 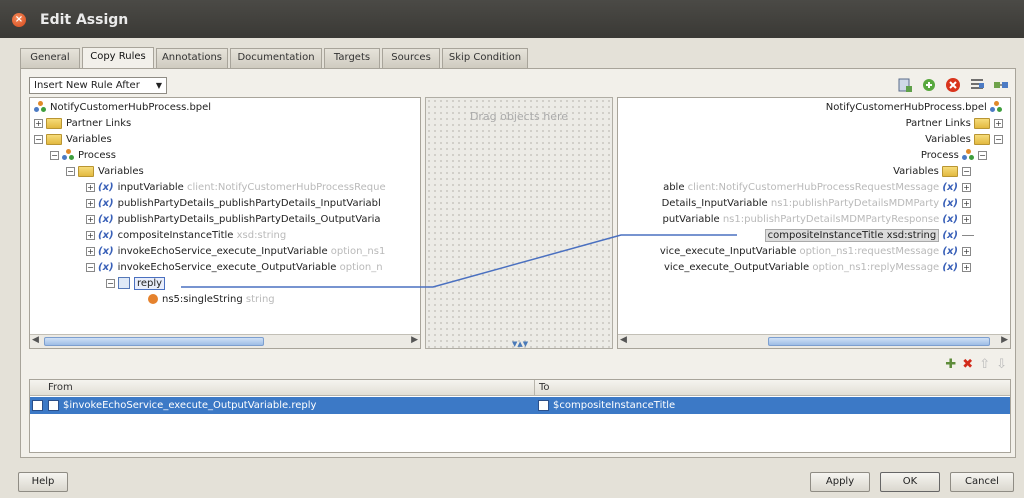 What do you see at coordinates (967, 364) in the screenshot?
I see `delete-rule-icon: ✖` at bounding box center [967, 364].